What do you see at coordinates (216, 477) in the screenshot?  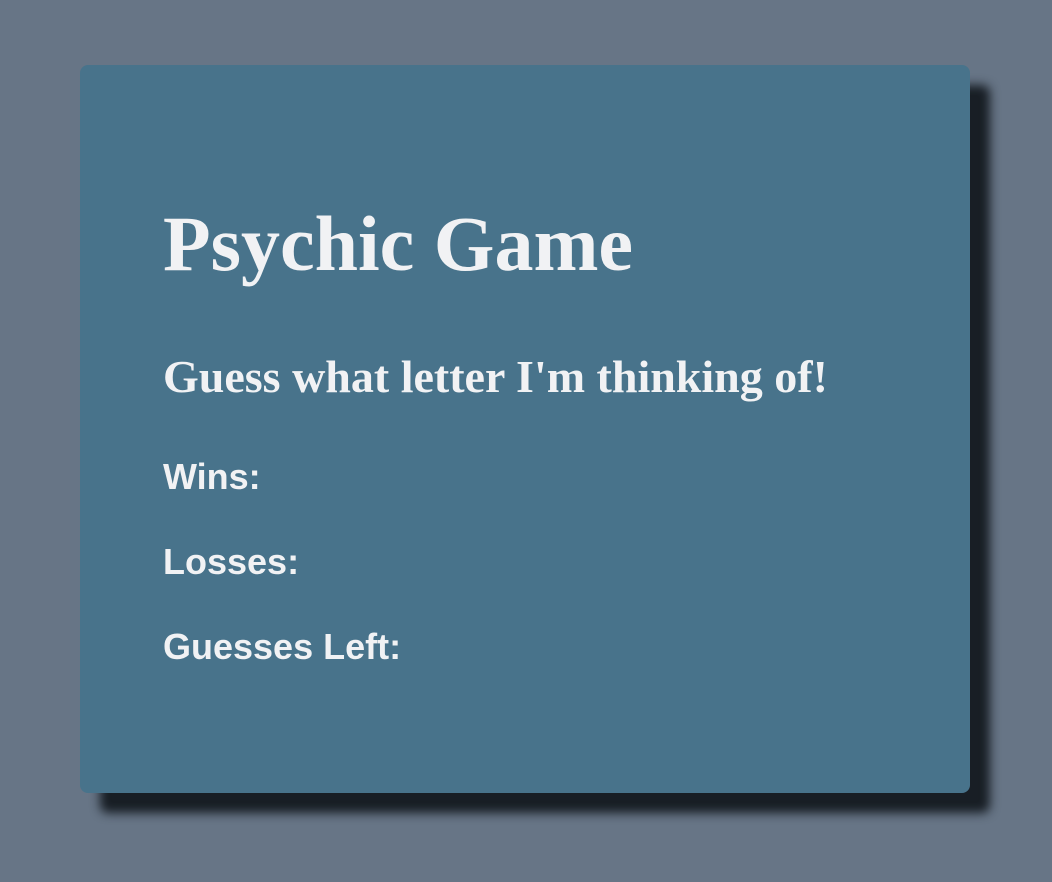 I see `wins-stat: Wins:` at bounding box center [216, 477].